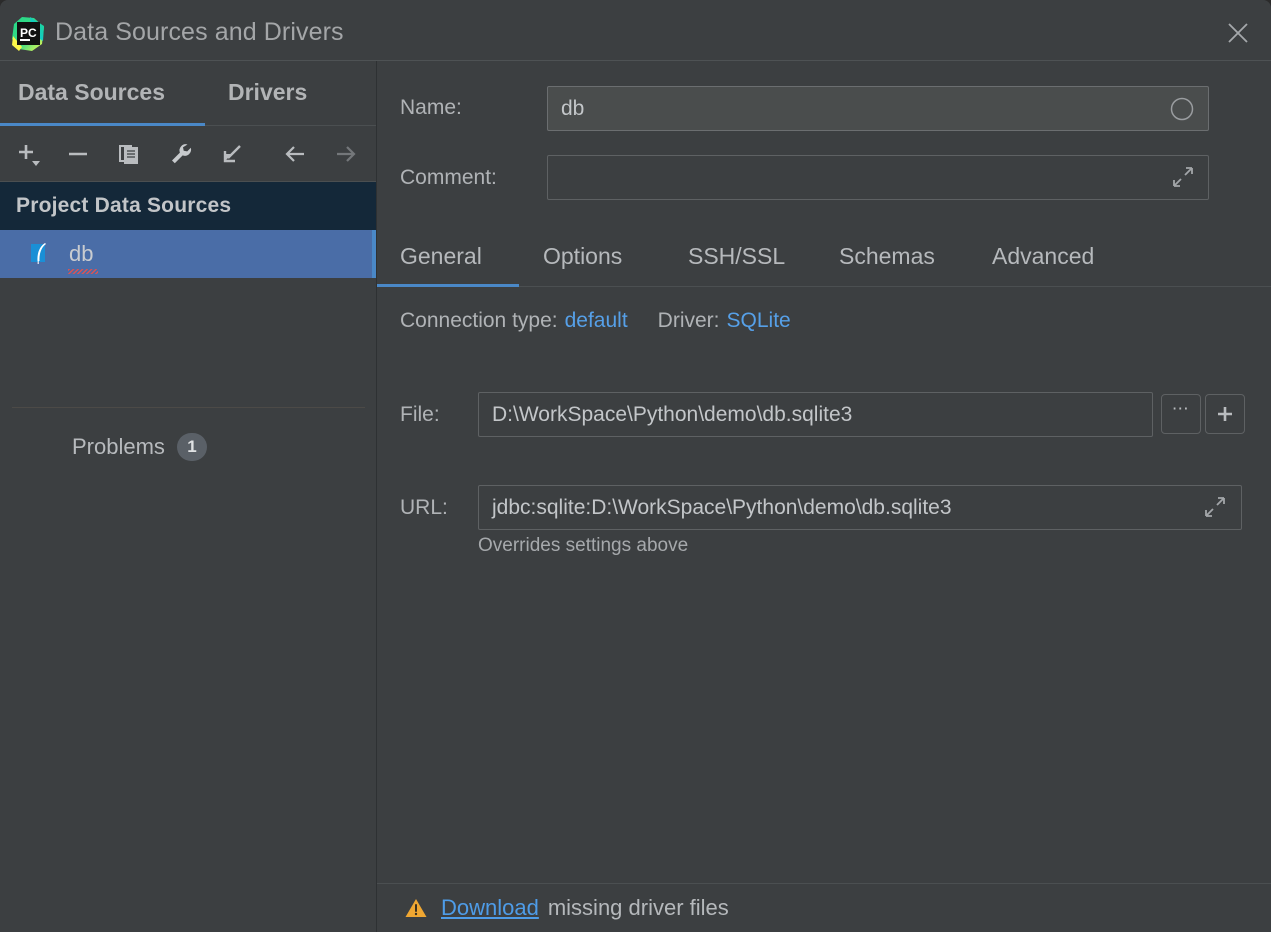  I want to click on comment-label: Comment:, so click(448, 177).